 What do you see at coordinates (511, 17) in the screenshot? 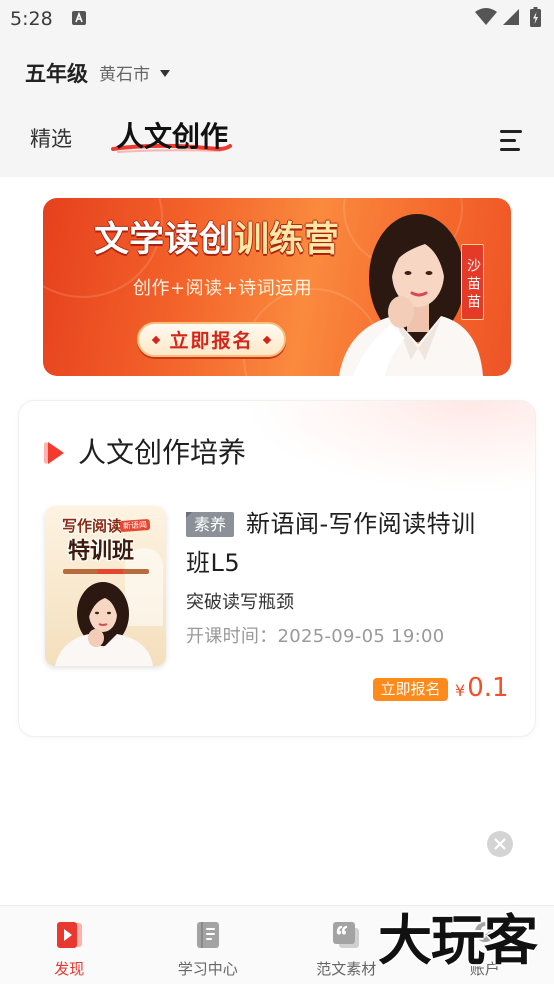
I see `signal-icon` at bounding box center [511, 17].